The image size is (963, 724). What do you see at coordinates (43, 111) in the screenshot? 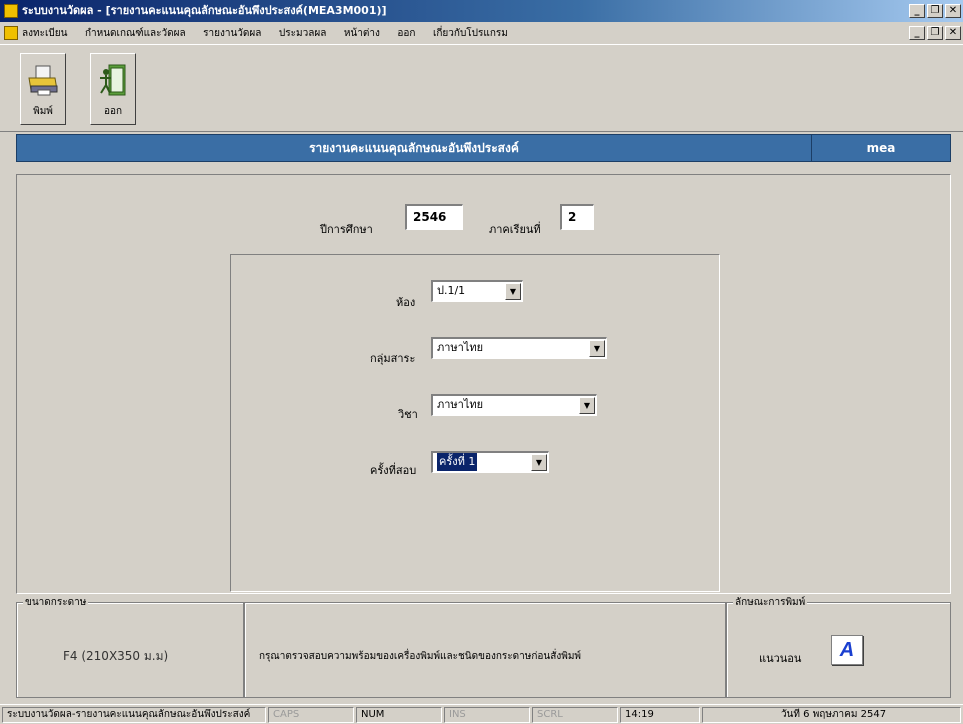
I see `print-label: พิมพ์` at bounding box center [43, 111].